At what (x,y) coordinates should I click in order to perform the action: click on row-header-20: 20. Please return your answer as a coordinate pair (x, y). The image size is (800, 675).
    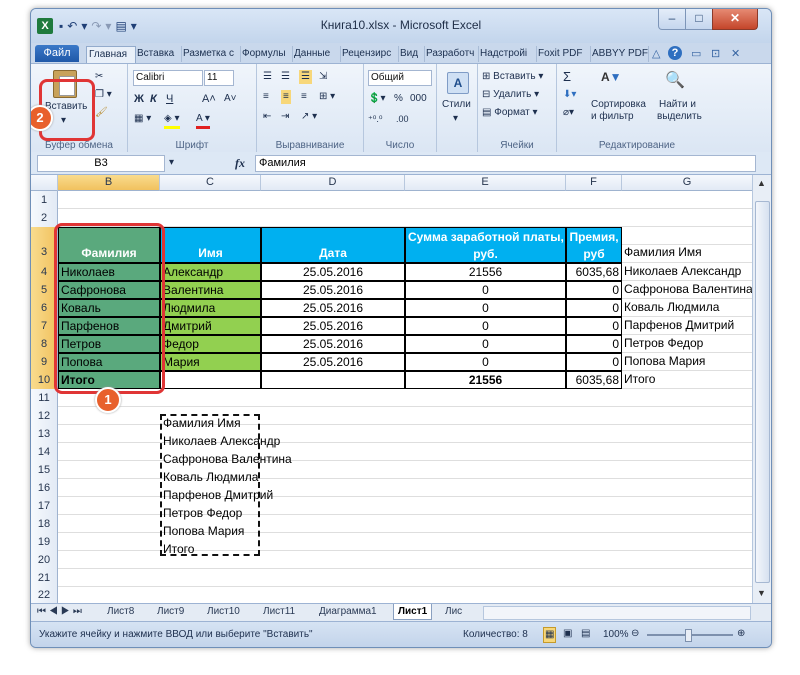
    Looking at the image, I should click on (44, 560).